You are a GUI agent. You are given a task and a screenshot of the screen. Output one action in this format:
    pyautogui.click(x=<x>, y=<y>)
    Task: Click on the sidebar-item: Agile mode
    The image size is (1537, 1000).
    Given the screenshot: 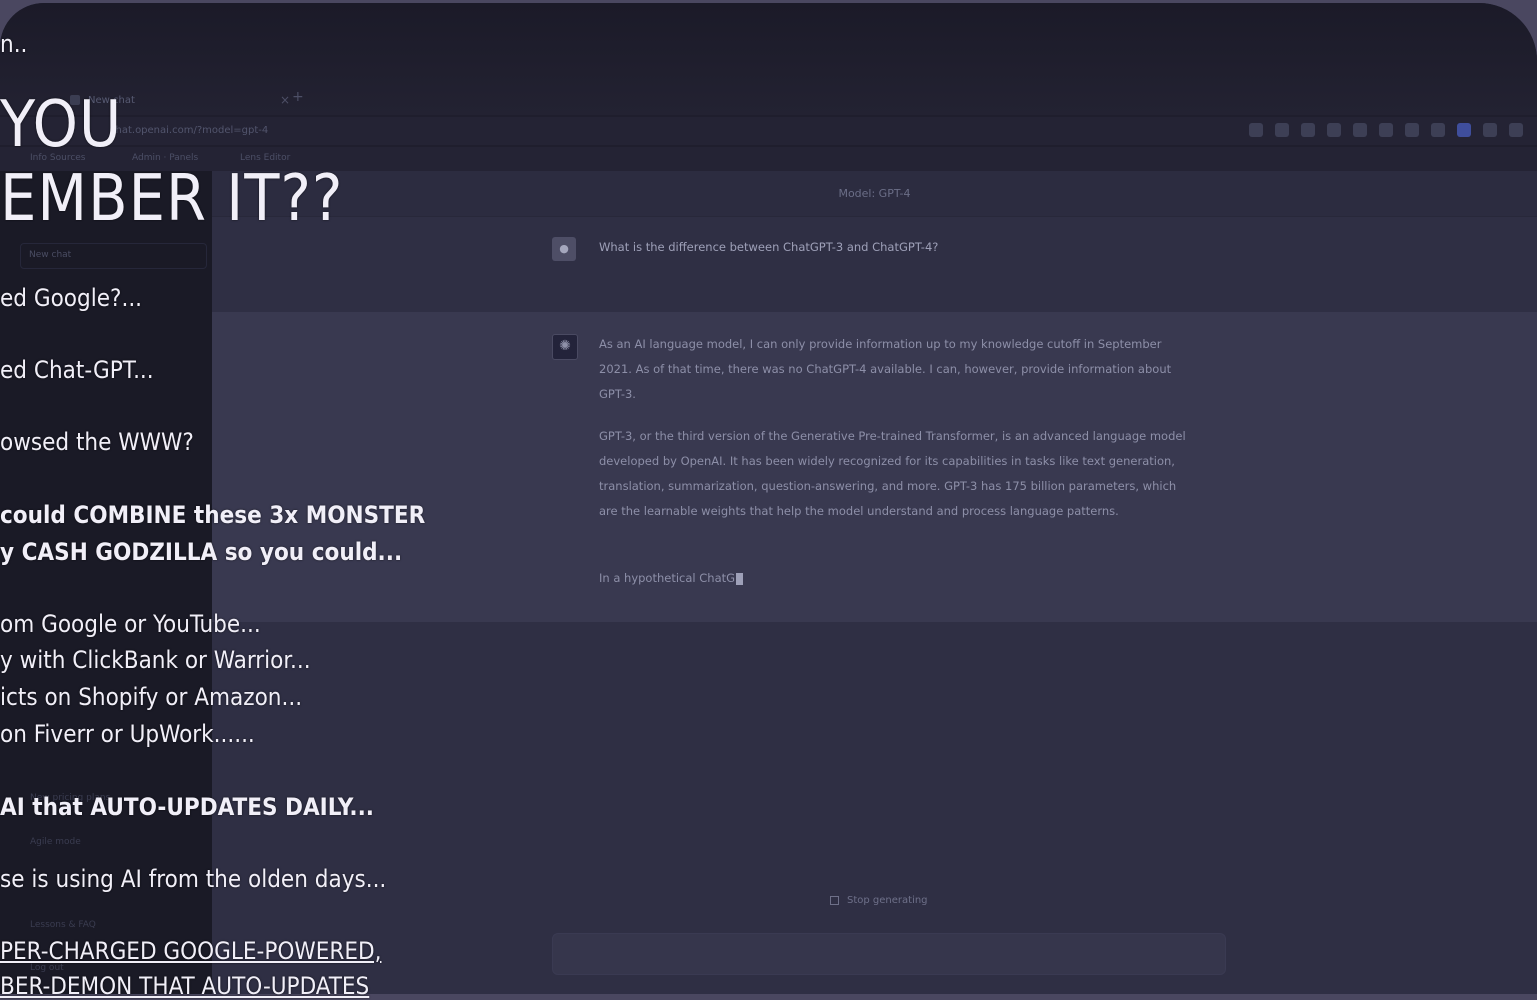 What is the action you would take?
    pyautogui.click(x=55, y=842)
    